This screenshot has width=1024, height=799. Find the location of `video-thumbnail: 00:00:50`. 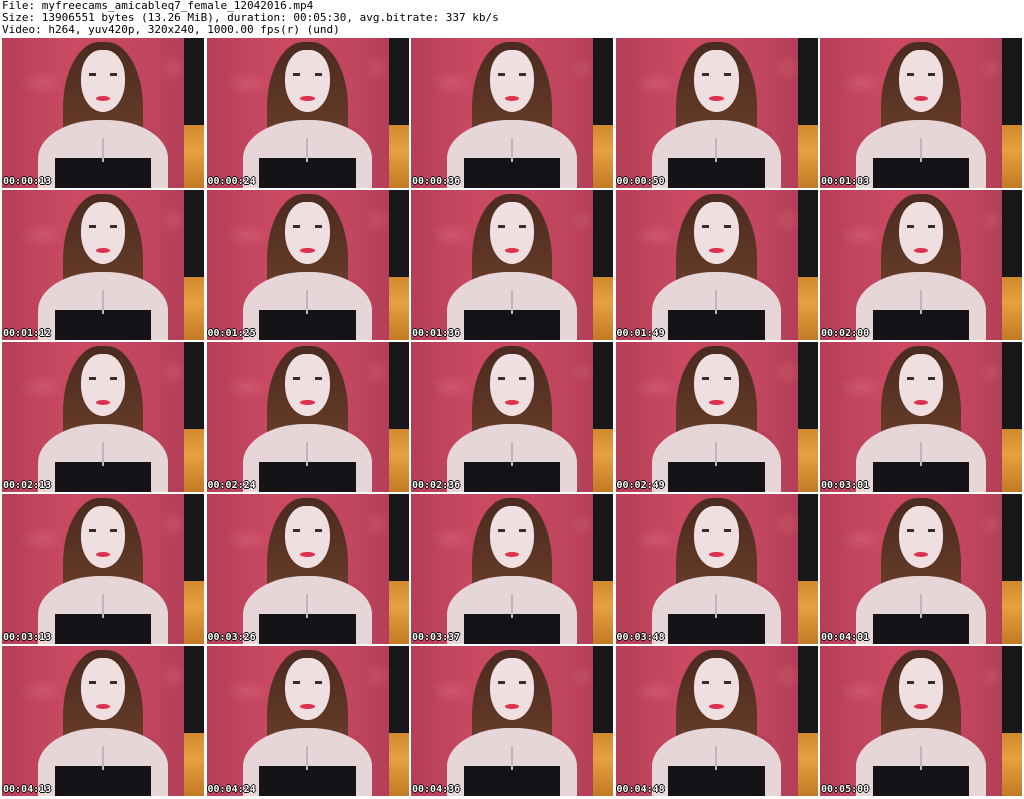

video-thumbnail: 00:00:50 is located at coordinates (716, 113).